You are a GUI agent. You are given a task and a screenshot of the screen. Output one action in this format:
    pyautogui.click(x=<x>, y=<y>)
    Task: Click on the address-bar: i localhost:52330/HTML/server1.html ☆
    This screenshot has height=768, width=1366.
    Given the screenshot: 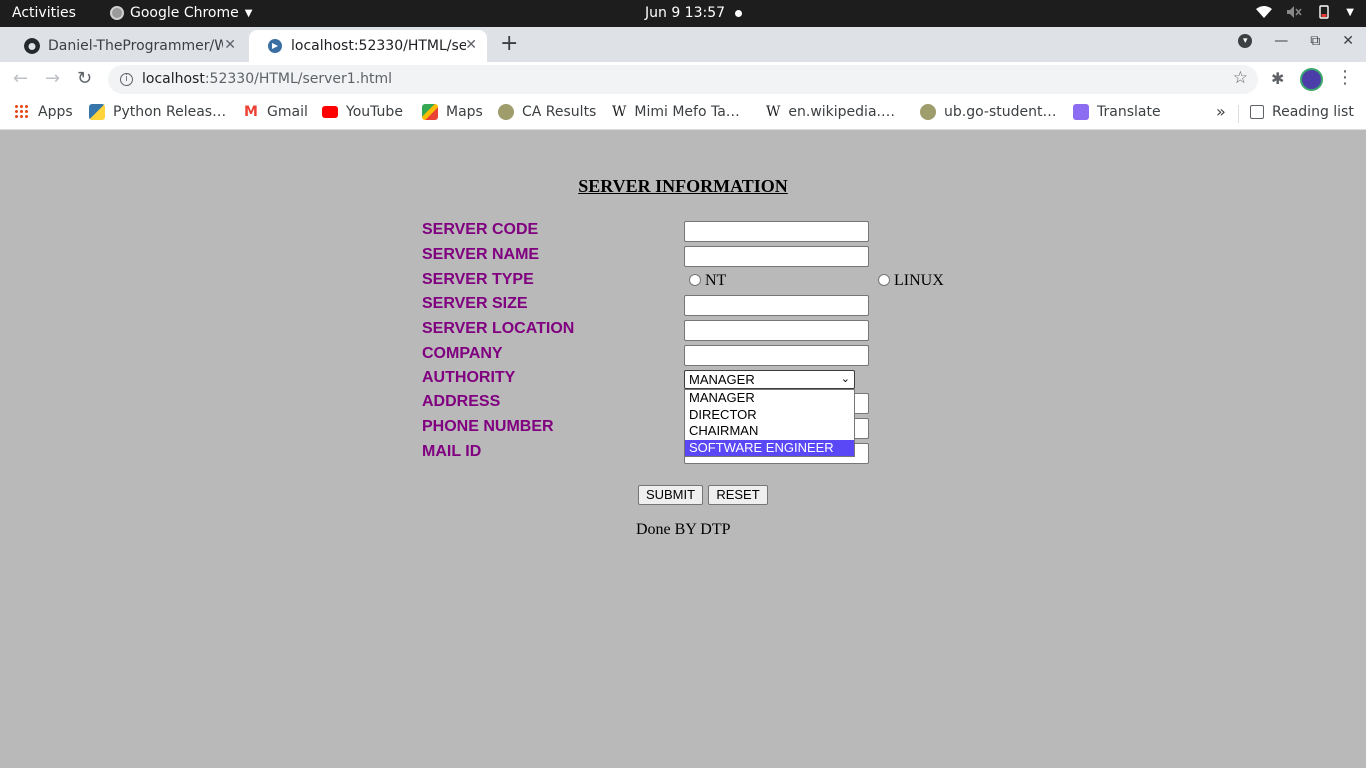 What is the action you would take?
    pyautogui.click(x=683, y=79)
    